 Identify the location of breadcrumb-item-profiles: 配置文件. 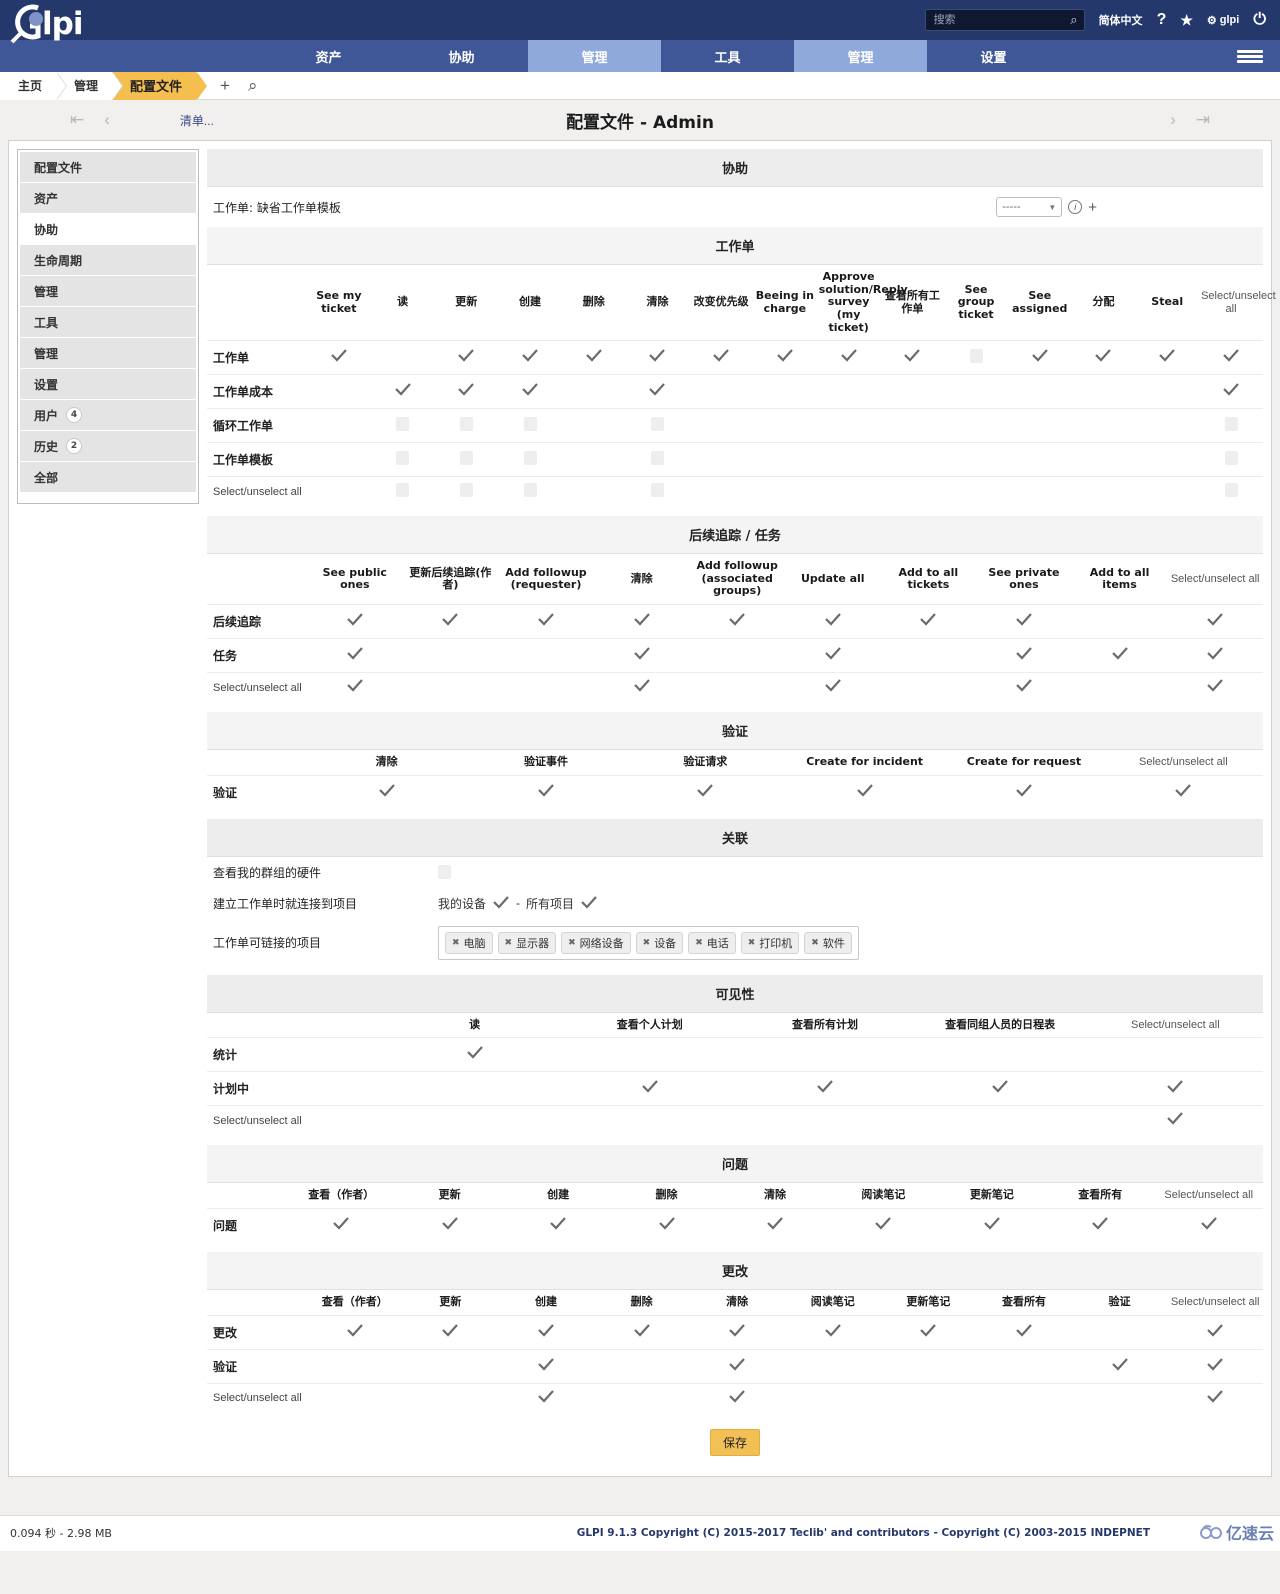
(160, 85).